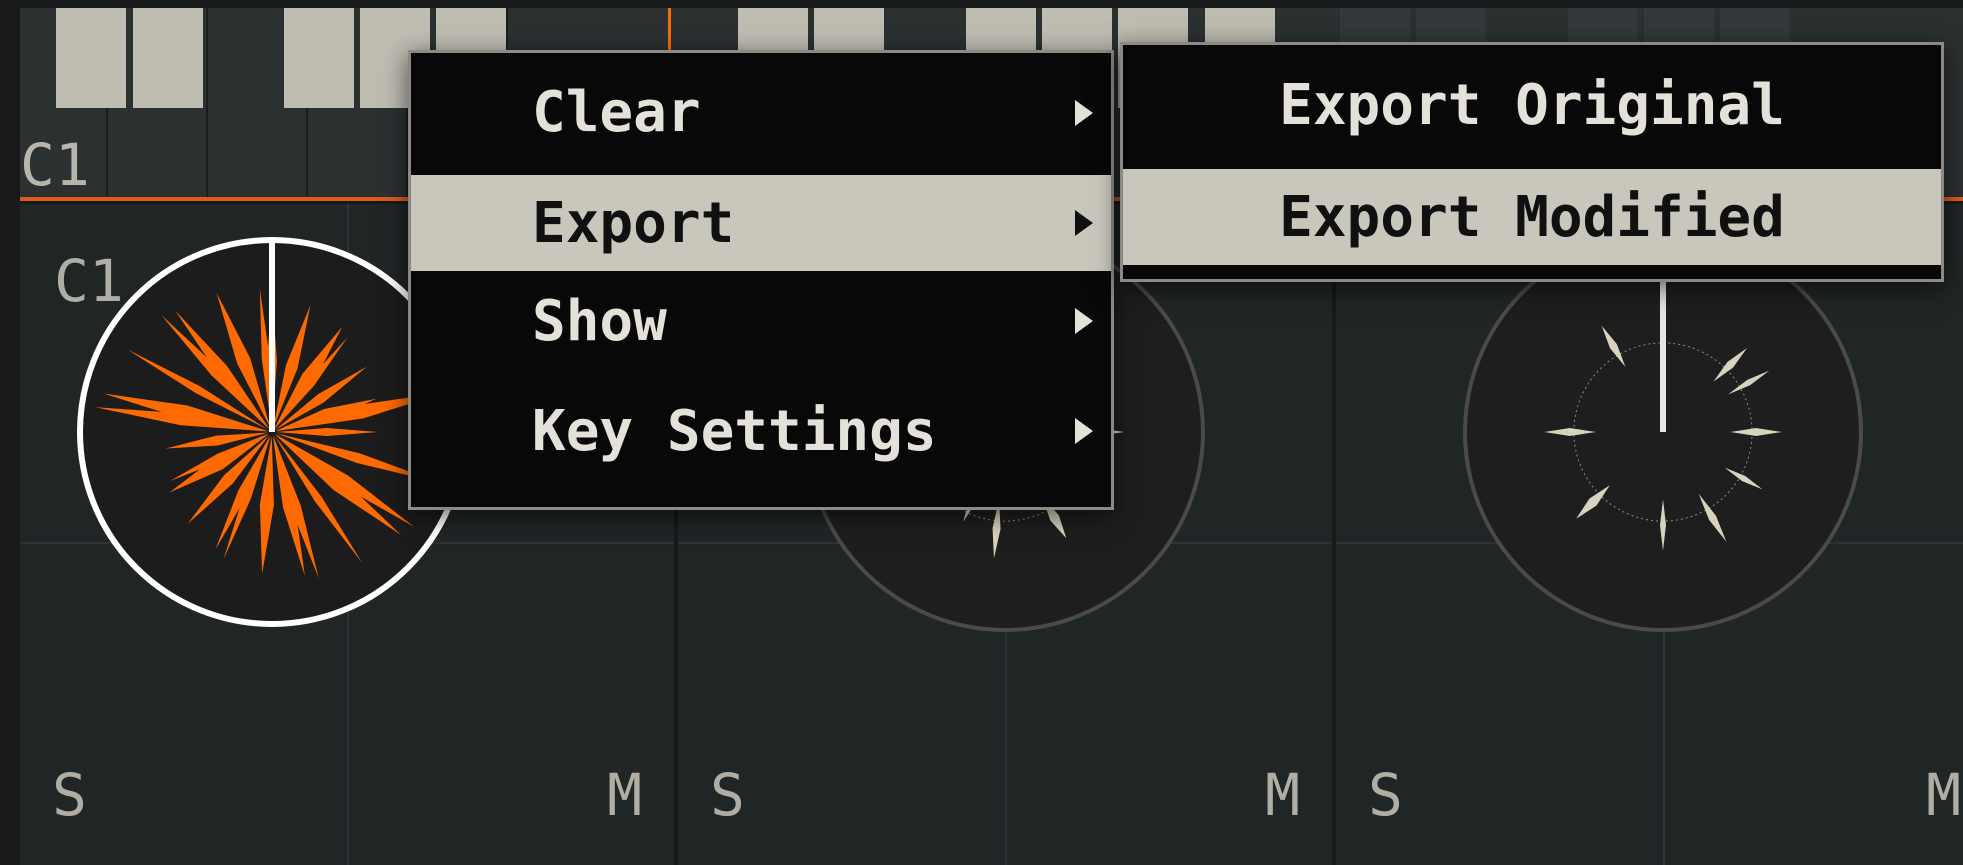 The width and height of the screenshot is (1963, 865). What do you see at coordinates (761, 112) in the screenshot?
I see `menu-item-clear: Clear` at bounding box center [761, 112].